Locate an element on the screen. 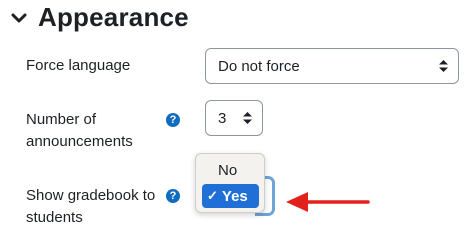 The image size is (473, 240). gradebook-label: Show gradebook to students is located at coordinates (90, 207).